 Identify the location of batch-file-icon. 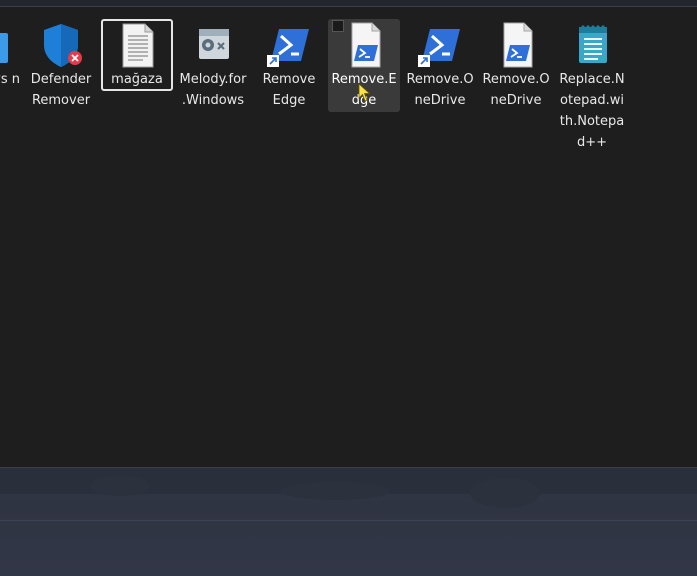
(213, 45).